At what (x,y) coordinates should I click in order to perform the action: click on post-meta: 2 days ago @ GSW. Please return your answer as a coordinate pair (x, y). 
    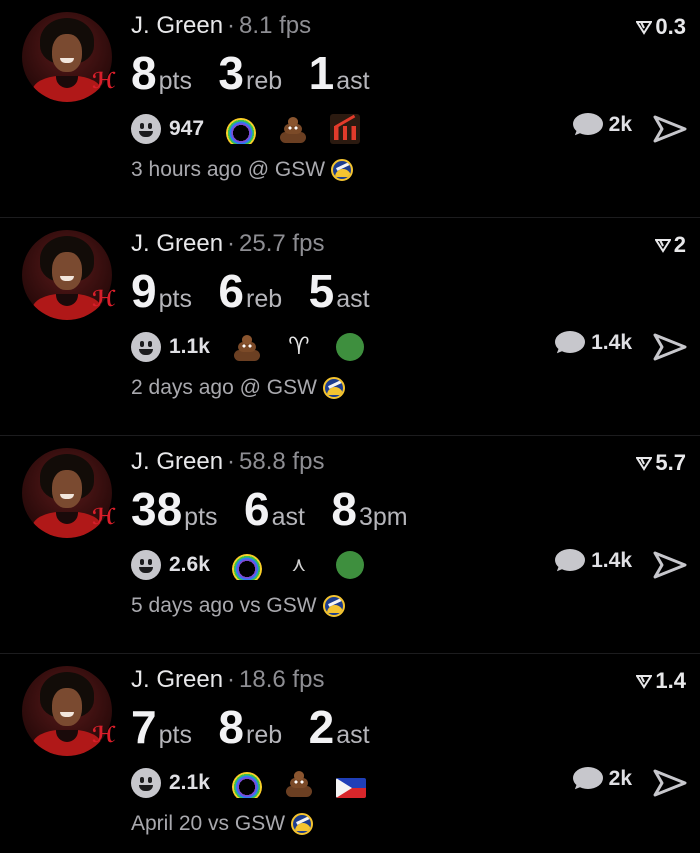
    Looking at the image, I should click on (238, 388).